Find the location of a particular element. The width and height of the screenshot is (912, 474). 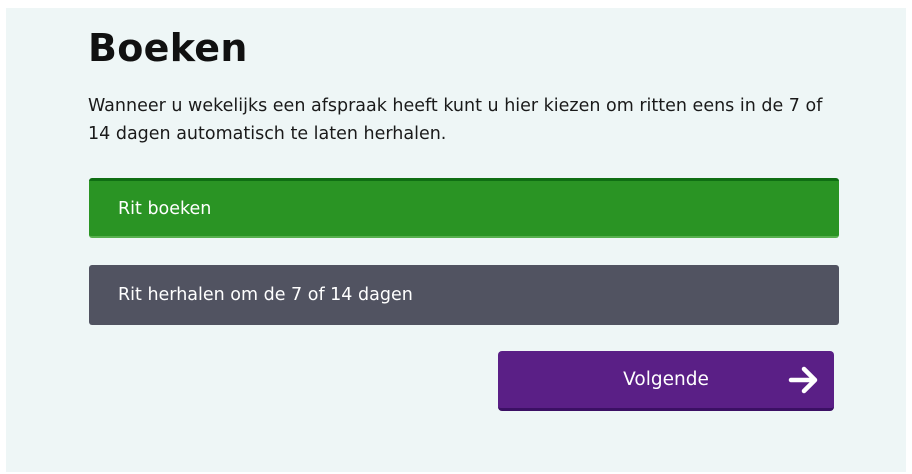

option-label: Rit boeken is located at coordinates (165, 208).